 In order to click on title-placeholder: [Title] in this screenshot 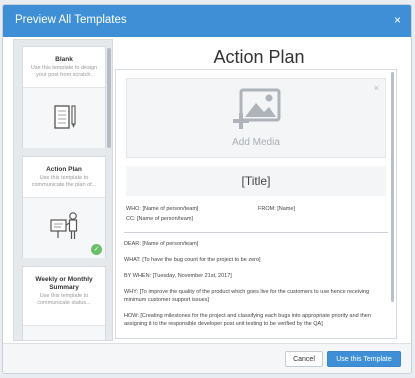, I will do `click(256, 181)`.